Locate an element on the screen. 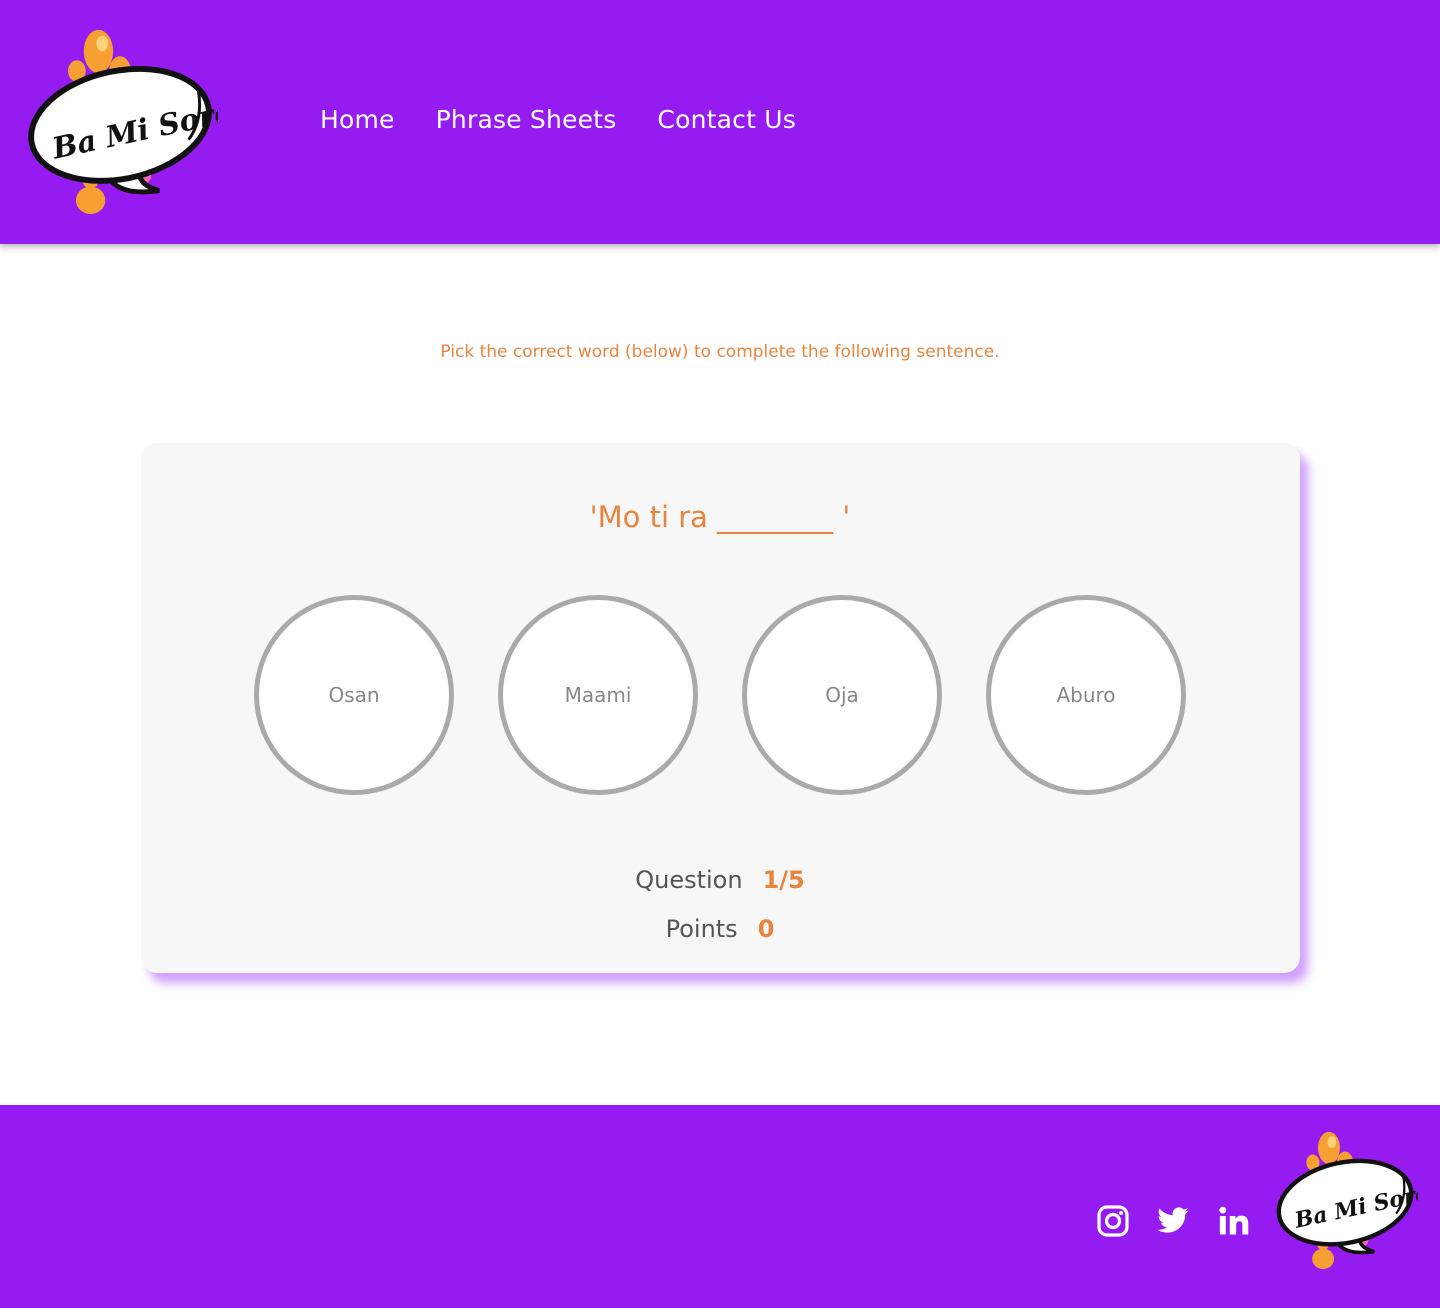 This screenshot has height=1308, width=1440. points-counter: Points 0 is located at coordinates (720, 929).